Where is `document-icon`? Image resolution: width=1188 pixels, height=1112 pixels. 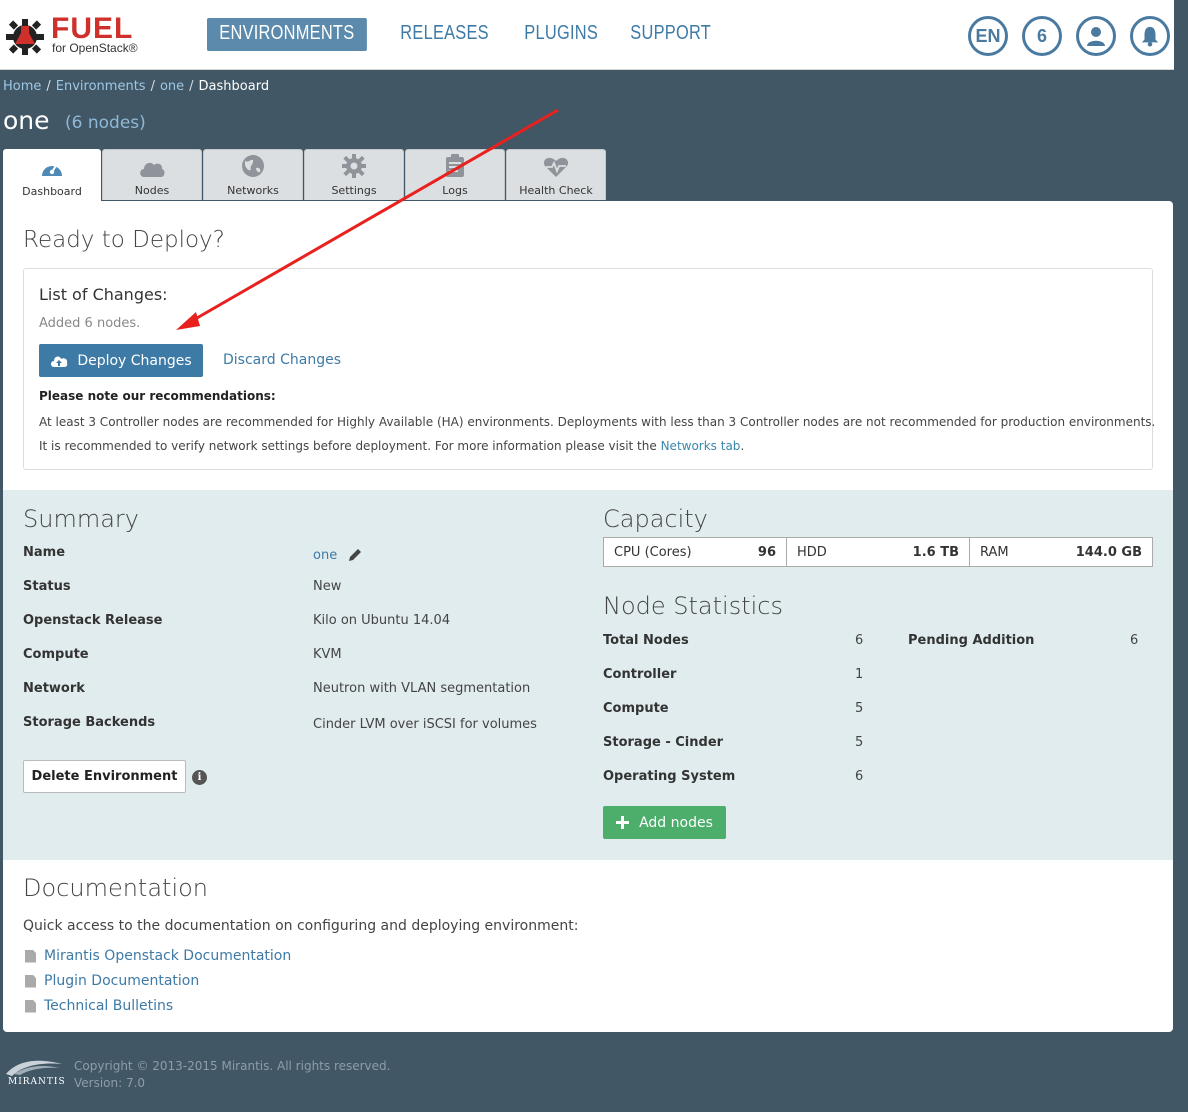
document-icon is located at coordinates (30, 956).